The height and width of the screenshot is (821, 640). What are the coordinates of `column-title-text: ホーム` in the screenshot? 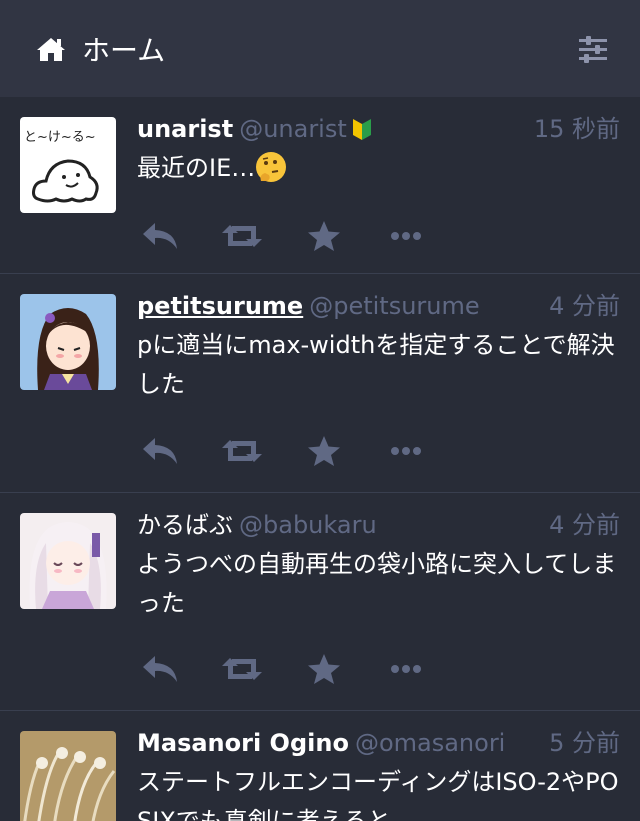 It's located at (124, 50).